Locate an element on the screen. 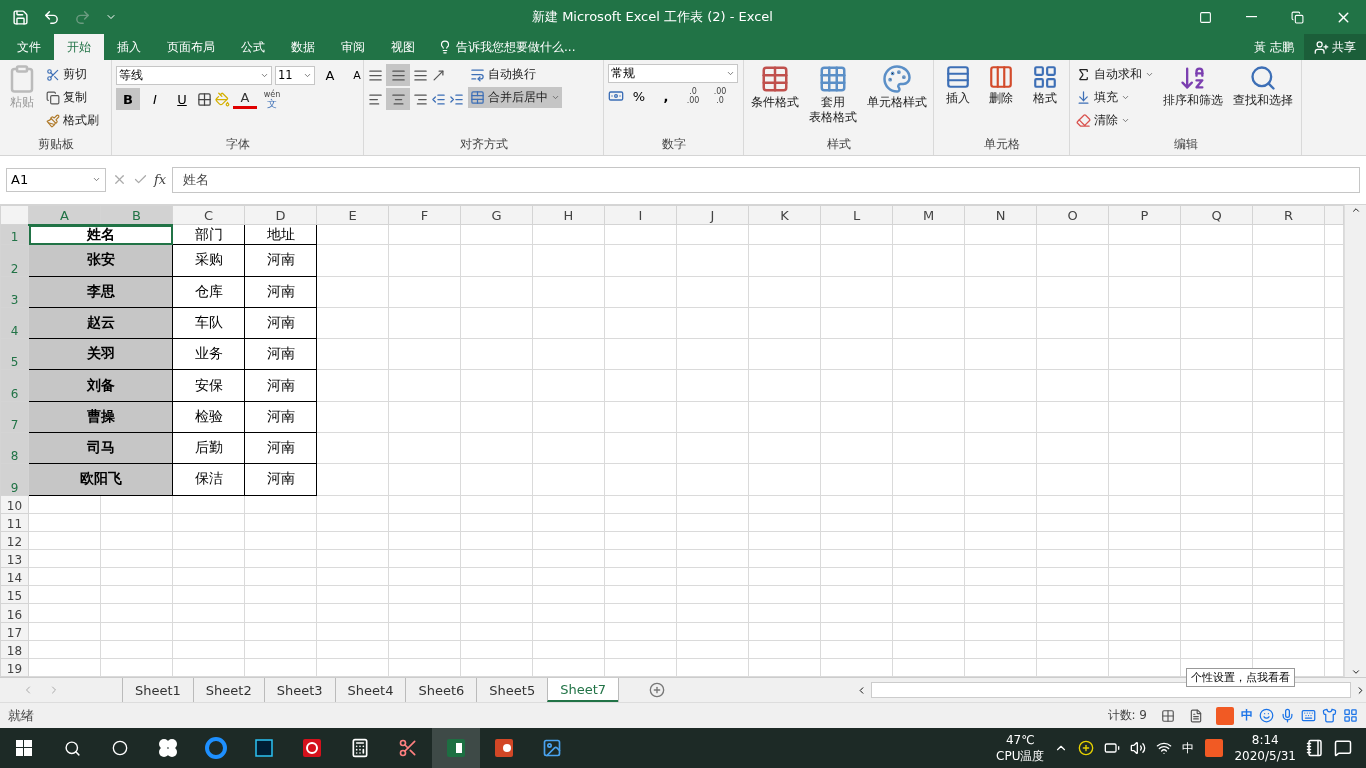  user-name: 黃 志鹏 is located at coordinates (1274, 47).